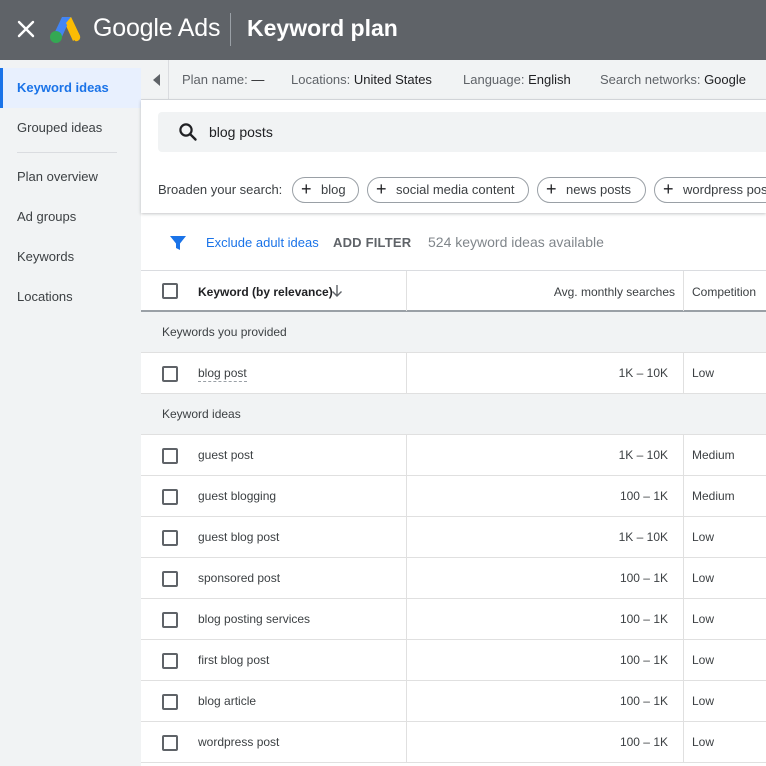  What do you see at coordinates (234, 660) in the screenshot?
I see `keyword-cell: first blog post` at bounding box center [234, 660].